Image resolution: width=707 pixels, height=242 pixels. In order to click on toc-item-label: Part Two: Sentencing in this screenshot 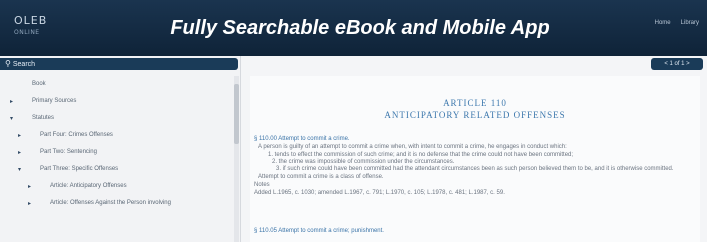, I will do `click(68, 152)`.